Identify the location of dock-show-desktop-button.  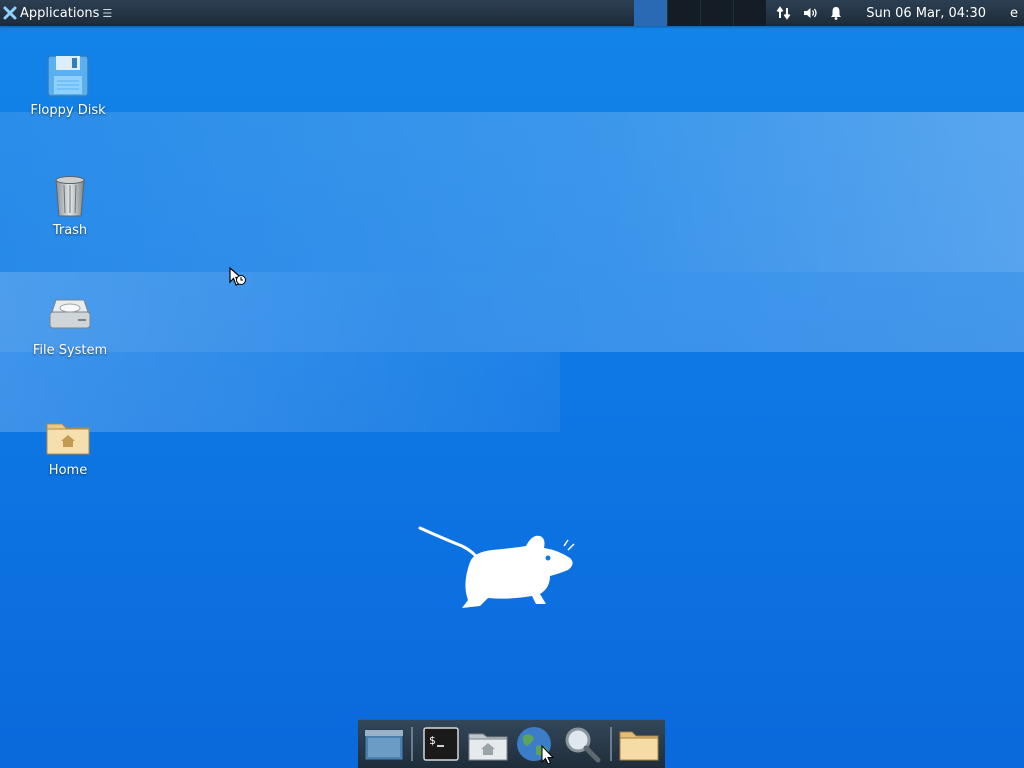
(383, 744).